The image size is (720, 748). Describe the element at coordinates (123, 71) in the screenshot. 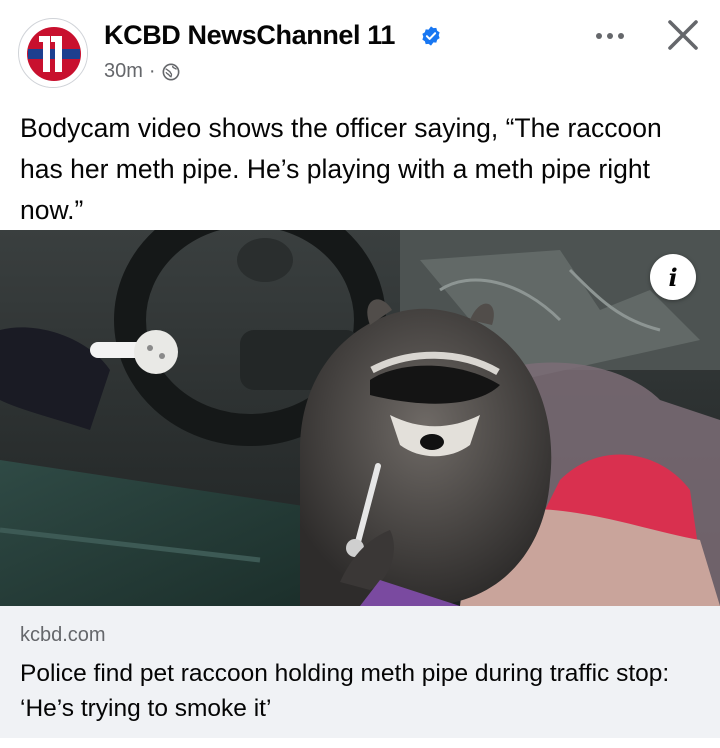

I see `post-time: 30m` at that location.